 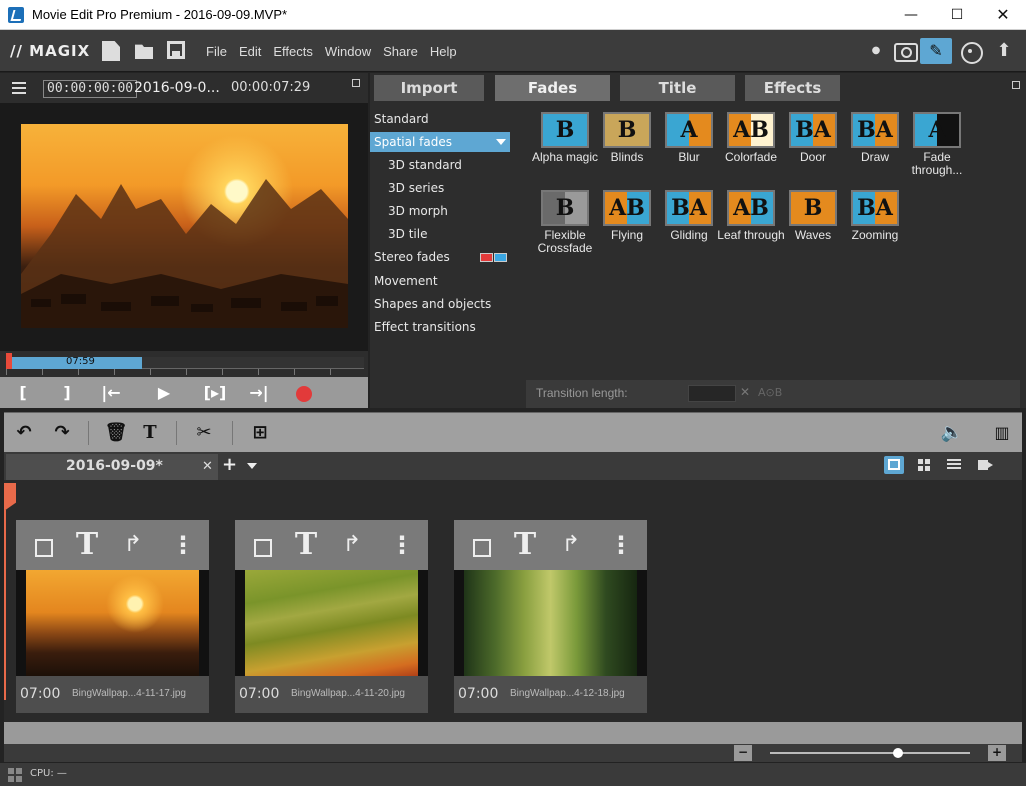 I want to click on redo-icon: ↷, so click(x=62, y=433).